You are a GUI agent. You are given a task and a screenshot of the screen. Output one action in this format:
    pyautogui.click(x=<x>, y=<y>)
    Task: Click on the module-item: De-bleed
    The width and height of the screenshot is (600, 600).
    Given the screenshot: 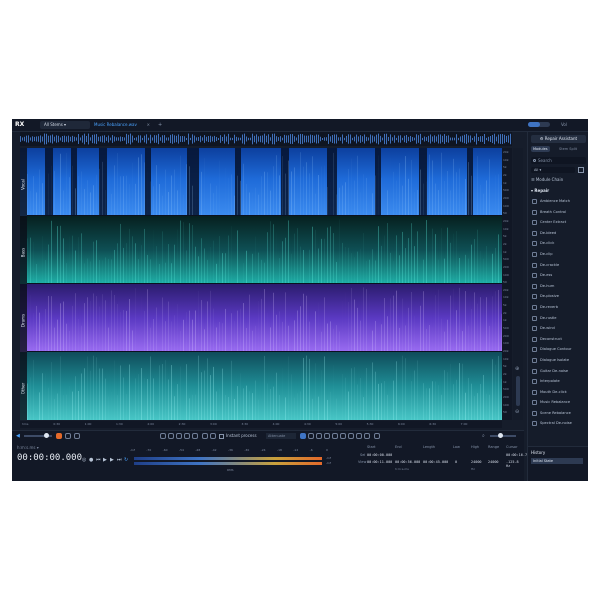 What is the action you would take?
    pyautogui.click(x=558, y=233)
    